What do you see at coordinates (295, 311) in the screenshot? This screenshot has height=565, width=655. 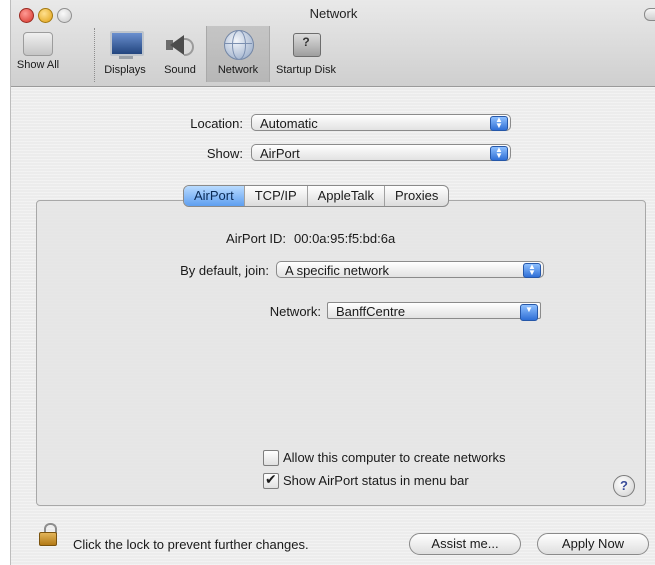 I see `network-label: Network:` at bounding box center [295, 311].